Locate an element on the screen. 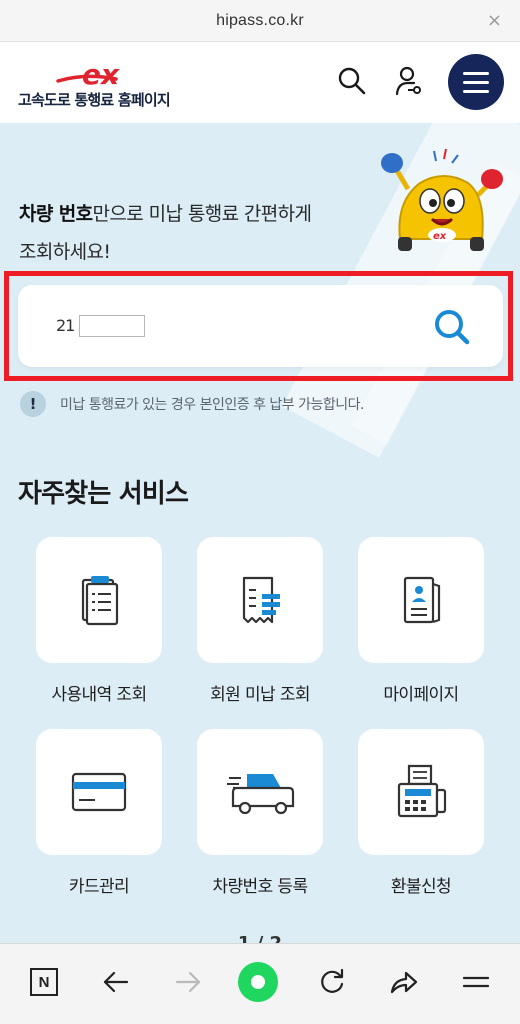  menu-lines-icon is located at coordinates (476, 982).